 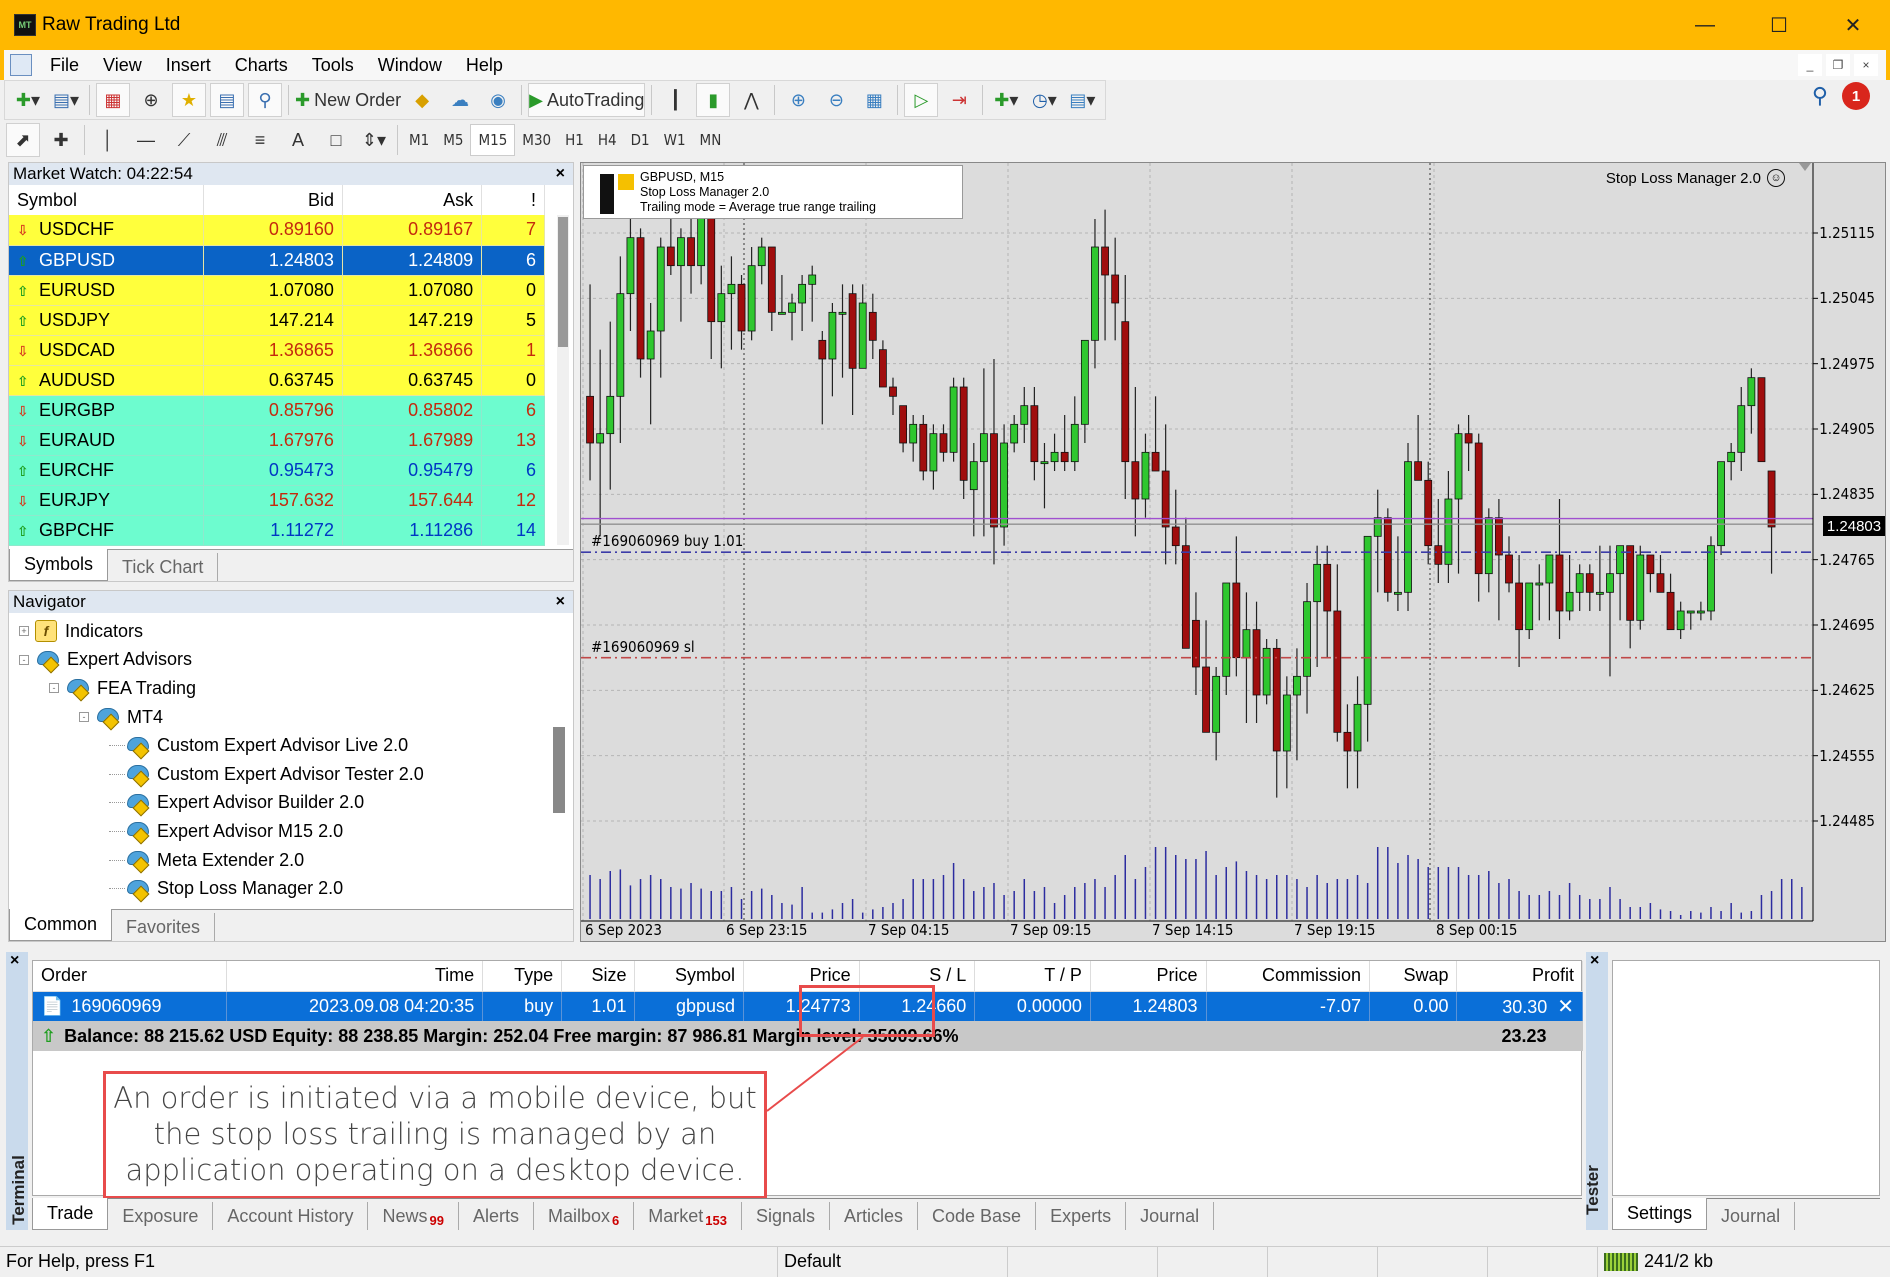 What do you see at coordinates (21, 65) in the screenshot?
I see `document-icon` at bounding box center [21, 65].